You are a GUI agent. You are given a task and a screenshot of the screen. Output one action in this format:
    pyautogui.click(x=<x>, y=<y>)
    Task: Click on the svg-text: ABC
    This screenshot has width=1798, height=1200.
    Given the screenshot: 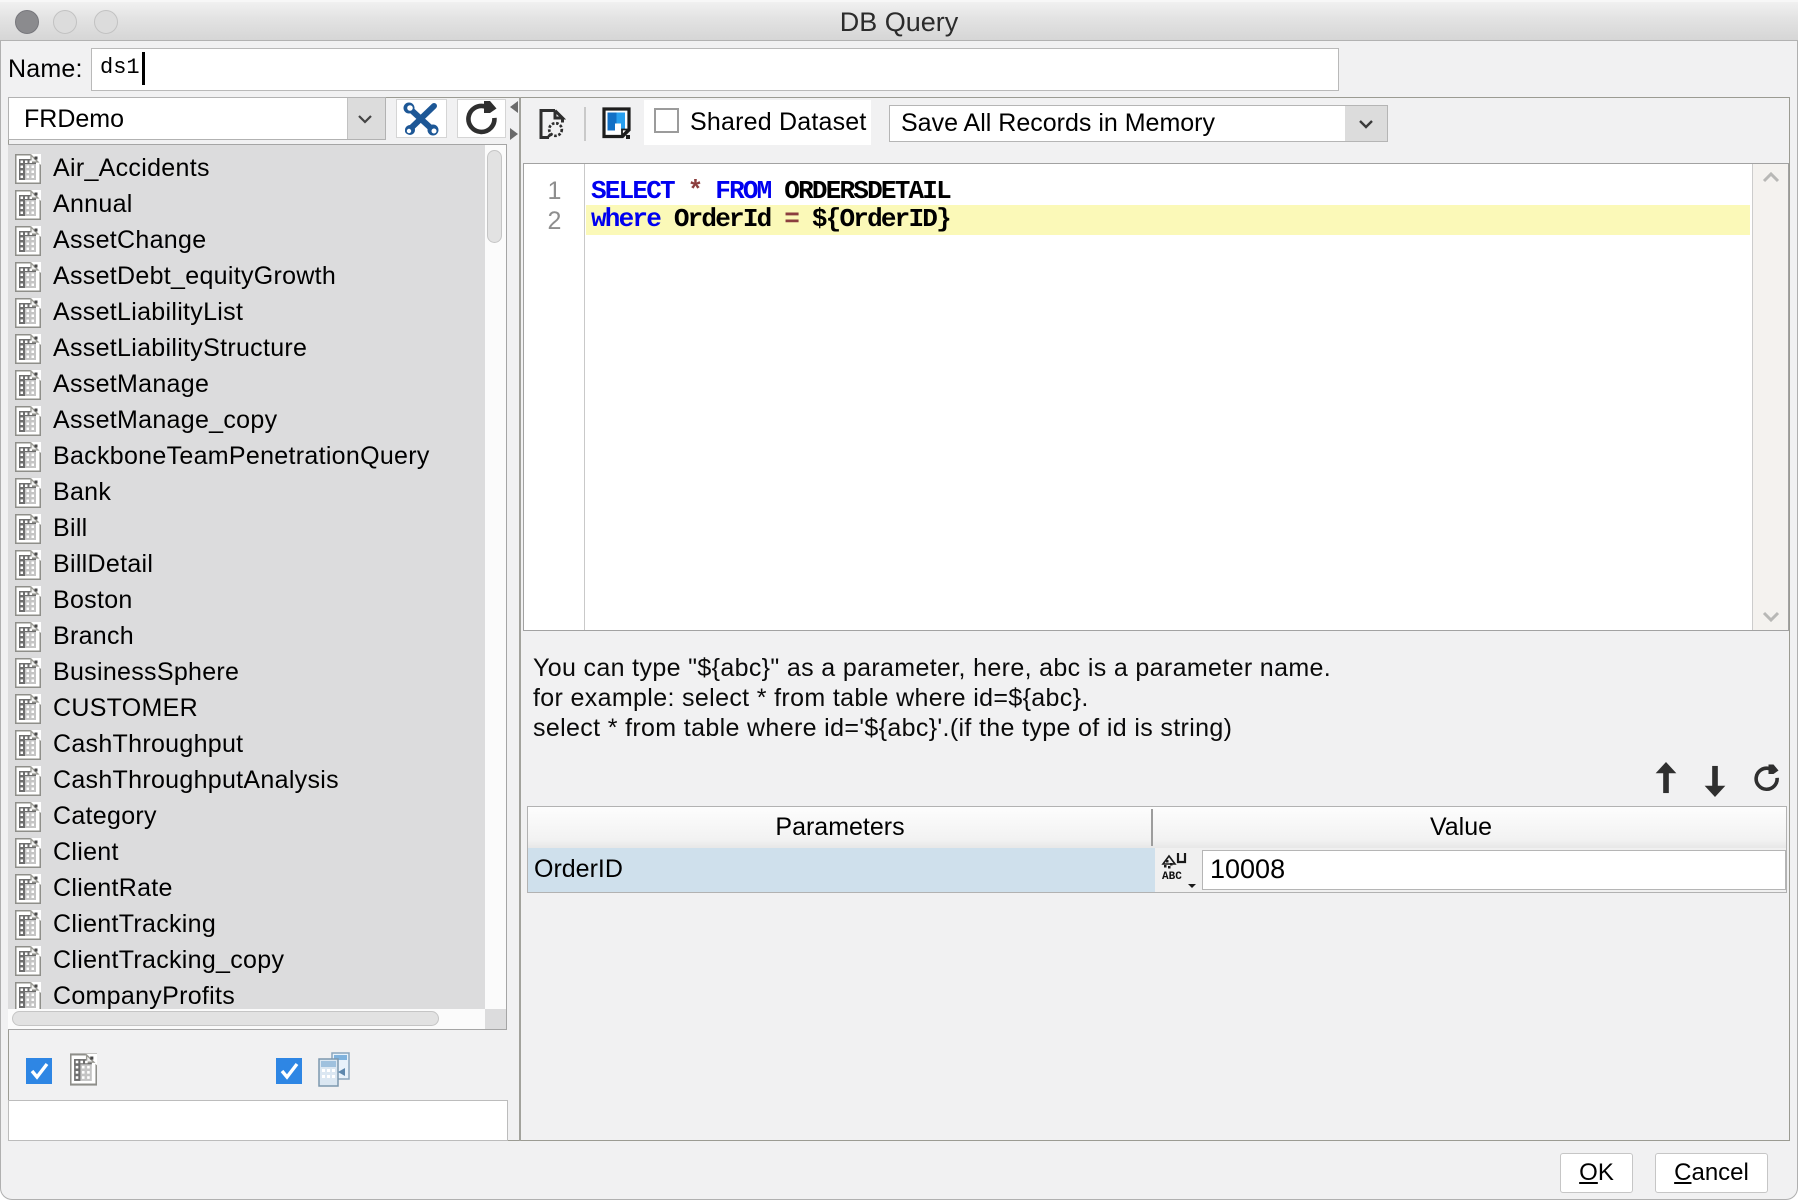 What is the action you would take?
    pyautogui.click(x=1172, y=877)
    